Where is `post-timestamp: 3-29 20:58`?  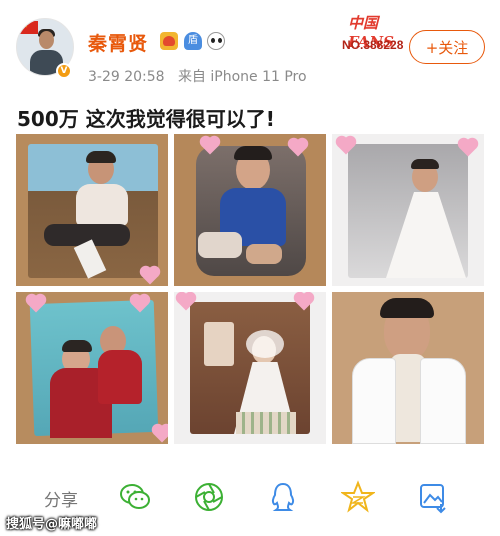
post-timestamp: 3-29 20:58 is located at coordinates (126, 77).